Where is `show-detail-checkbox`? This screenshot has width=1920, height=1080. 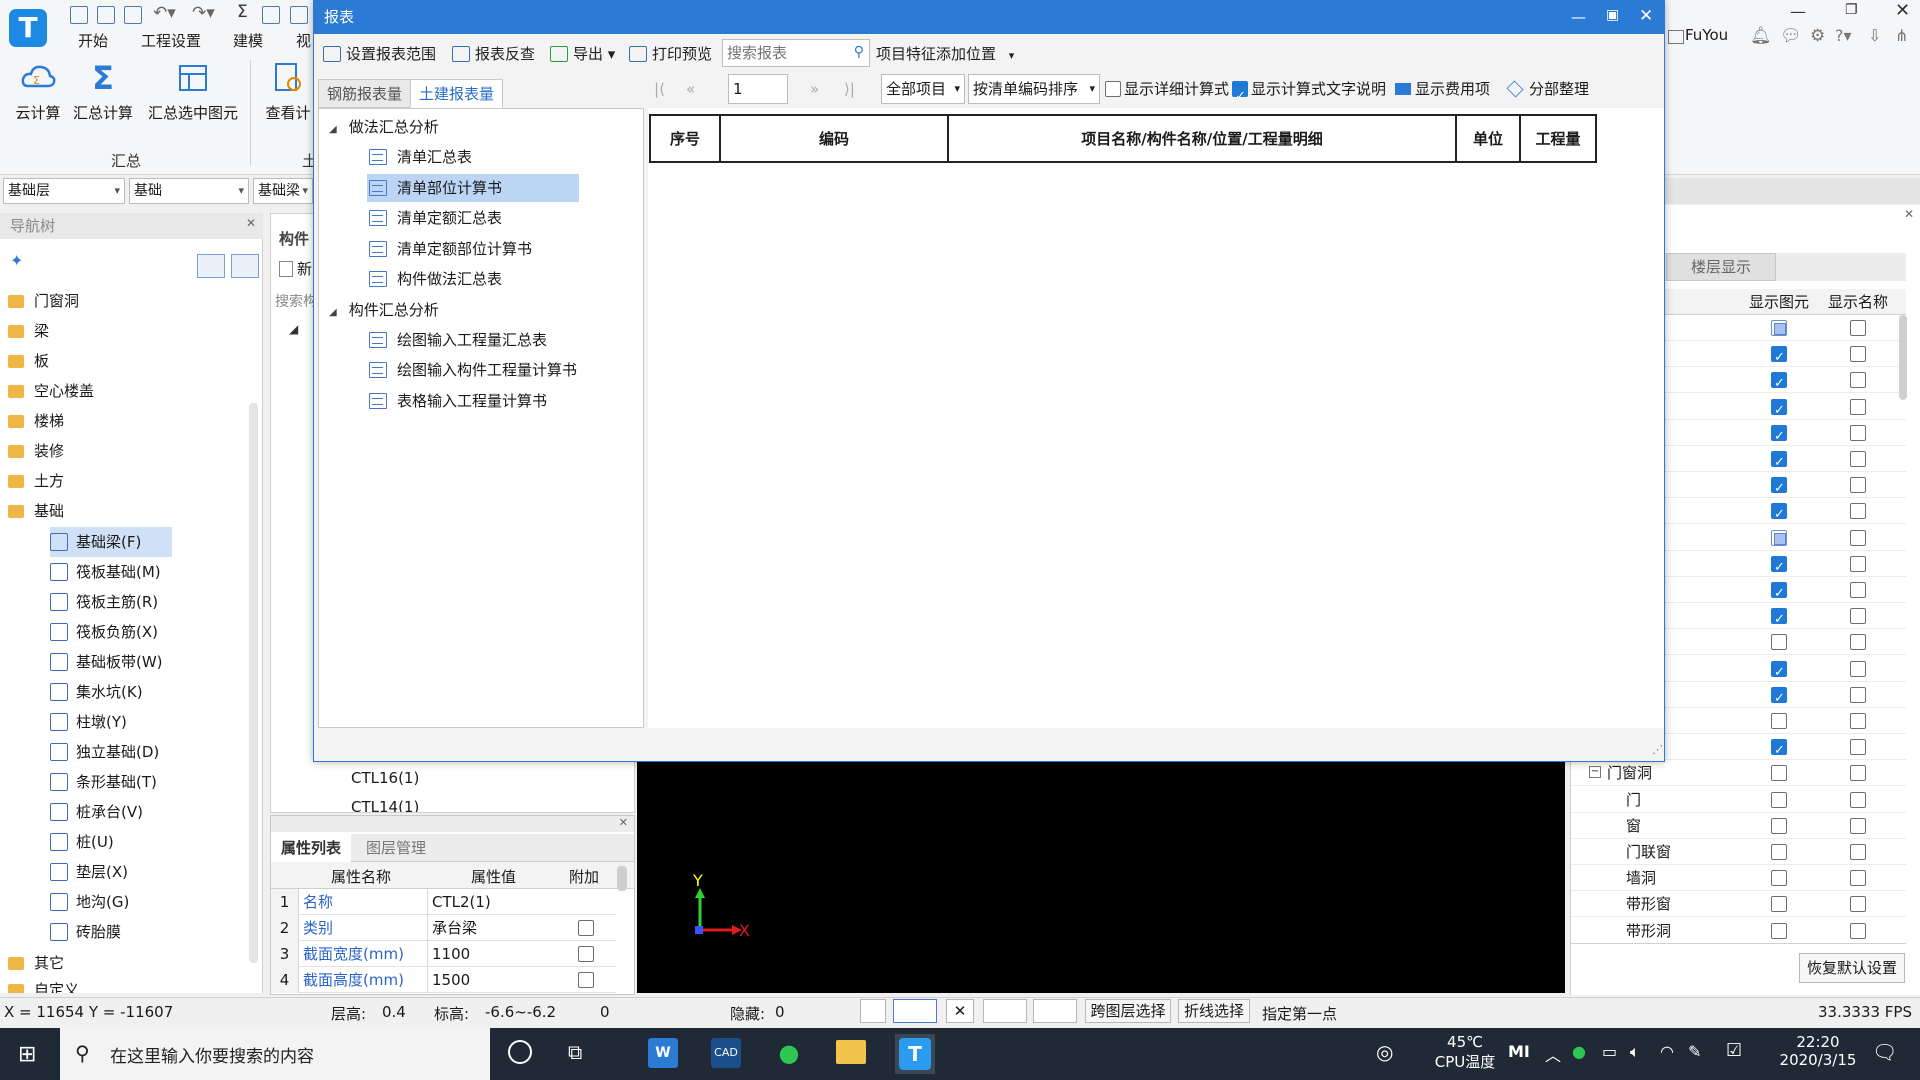
show-detail-checkbox is located at coordinates (1113, 89).